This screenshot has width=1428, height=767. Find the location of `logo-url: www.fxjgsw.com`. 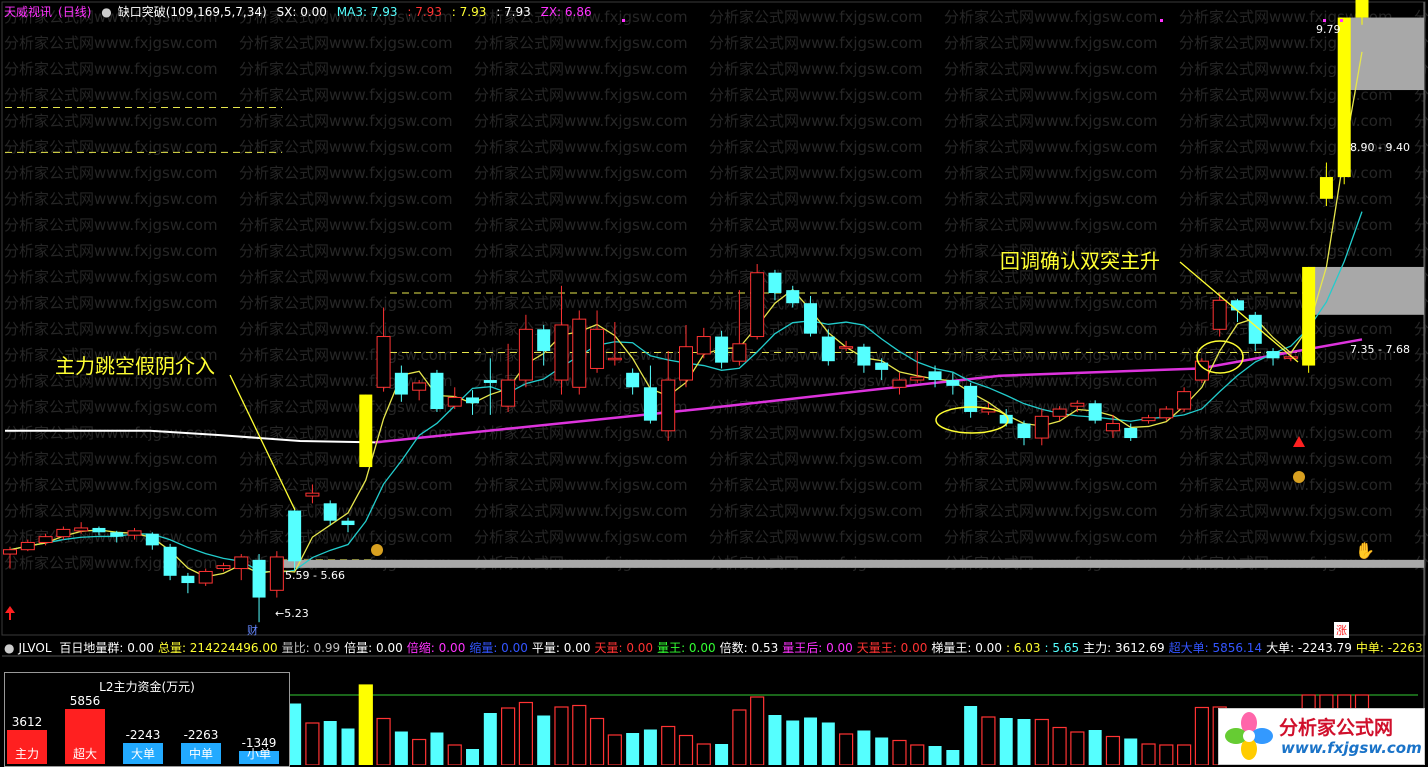

logo-url: www.fxjgsw.com is located at coordinates (1351, 748).